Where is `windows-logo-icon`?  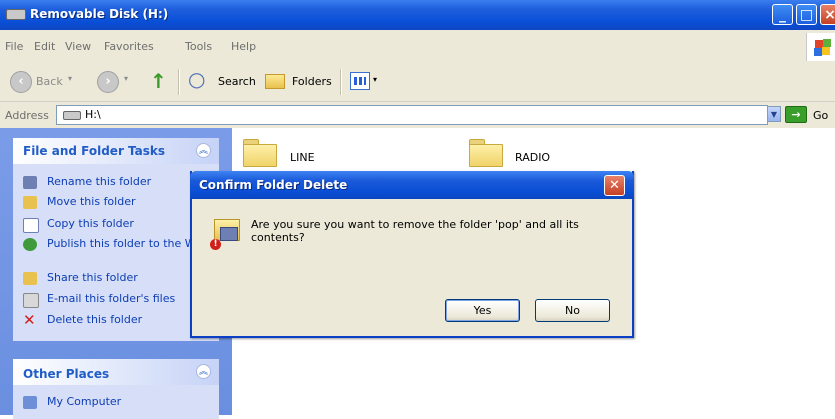
windows-logo-icon is located at coordinates (820, 47).